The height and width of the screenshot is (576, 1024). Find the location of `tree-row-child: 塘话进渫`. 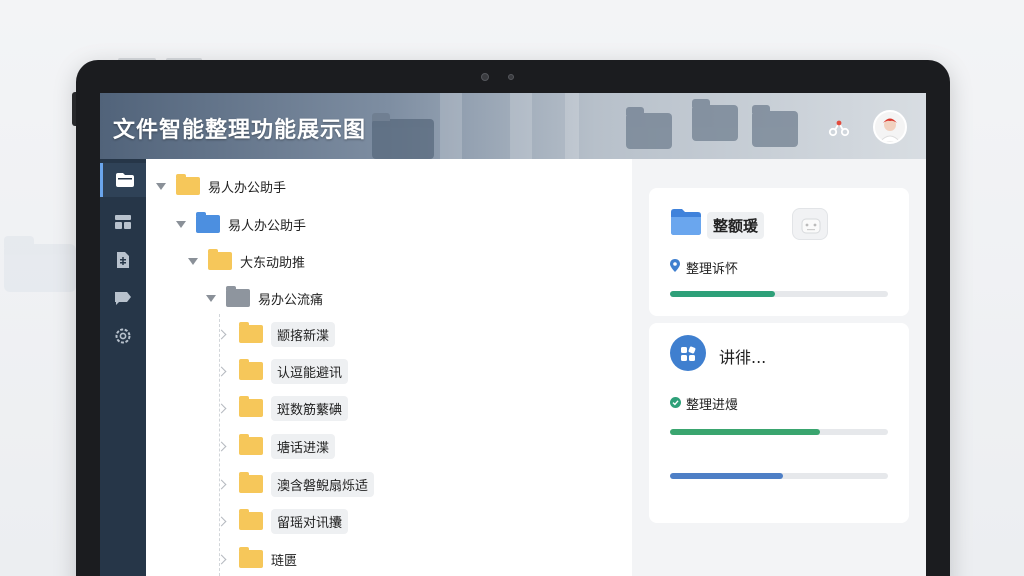

tree-row-child: 塘话进渫 is located at coordinates (276, 446).